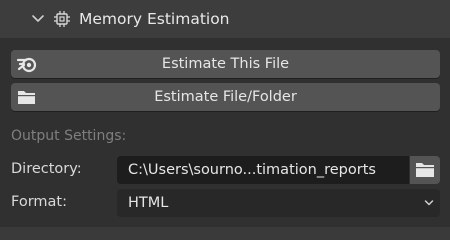 The height and width of the screenshot is (240, 450). I want to click on estimate-file-folder-label: Estimate File/Folder, so click(225, 97).